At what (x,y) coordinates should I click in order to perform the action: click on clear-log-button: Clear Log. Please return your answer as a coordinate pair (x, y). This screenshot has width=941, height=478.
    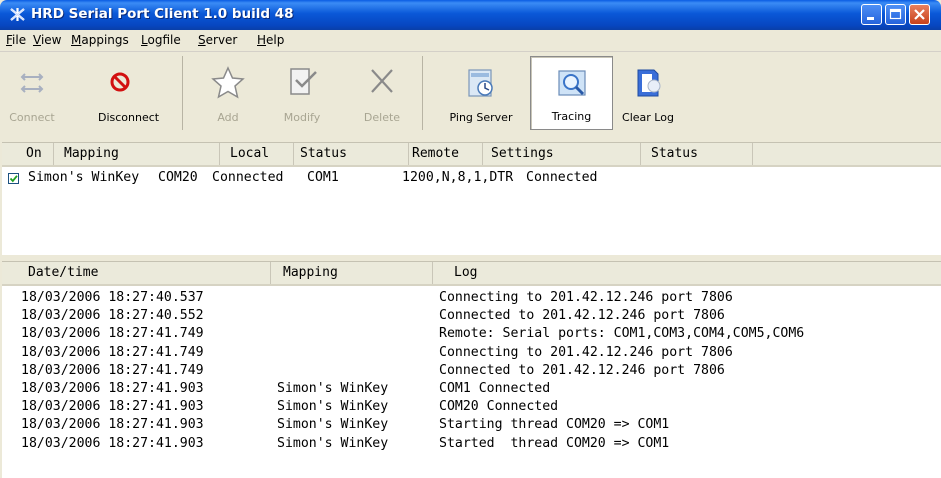
    Looking at the image, I should click on (648, 93).